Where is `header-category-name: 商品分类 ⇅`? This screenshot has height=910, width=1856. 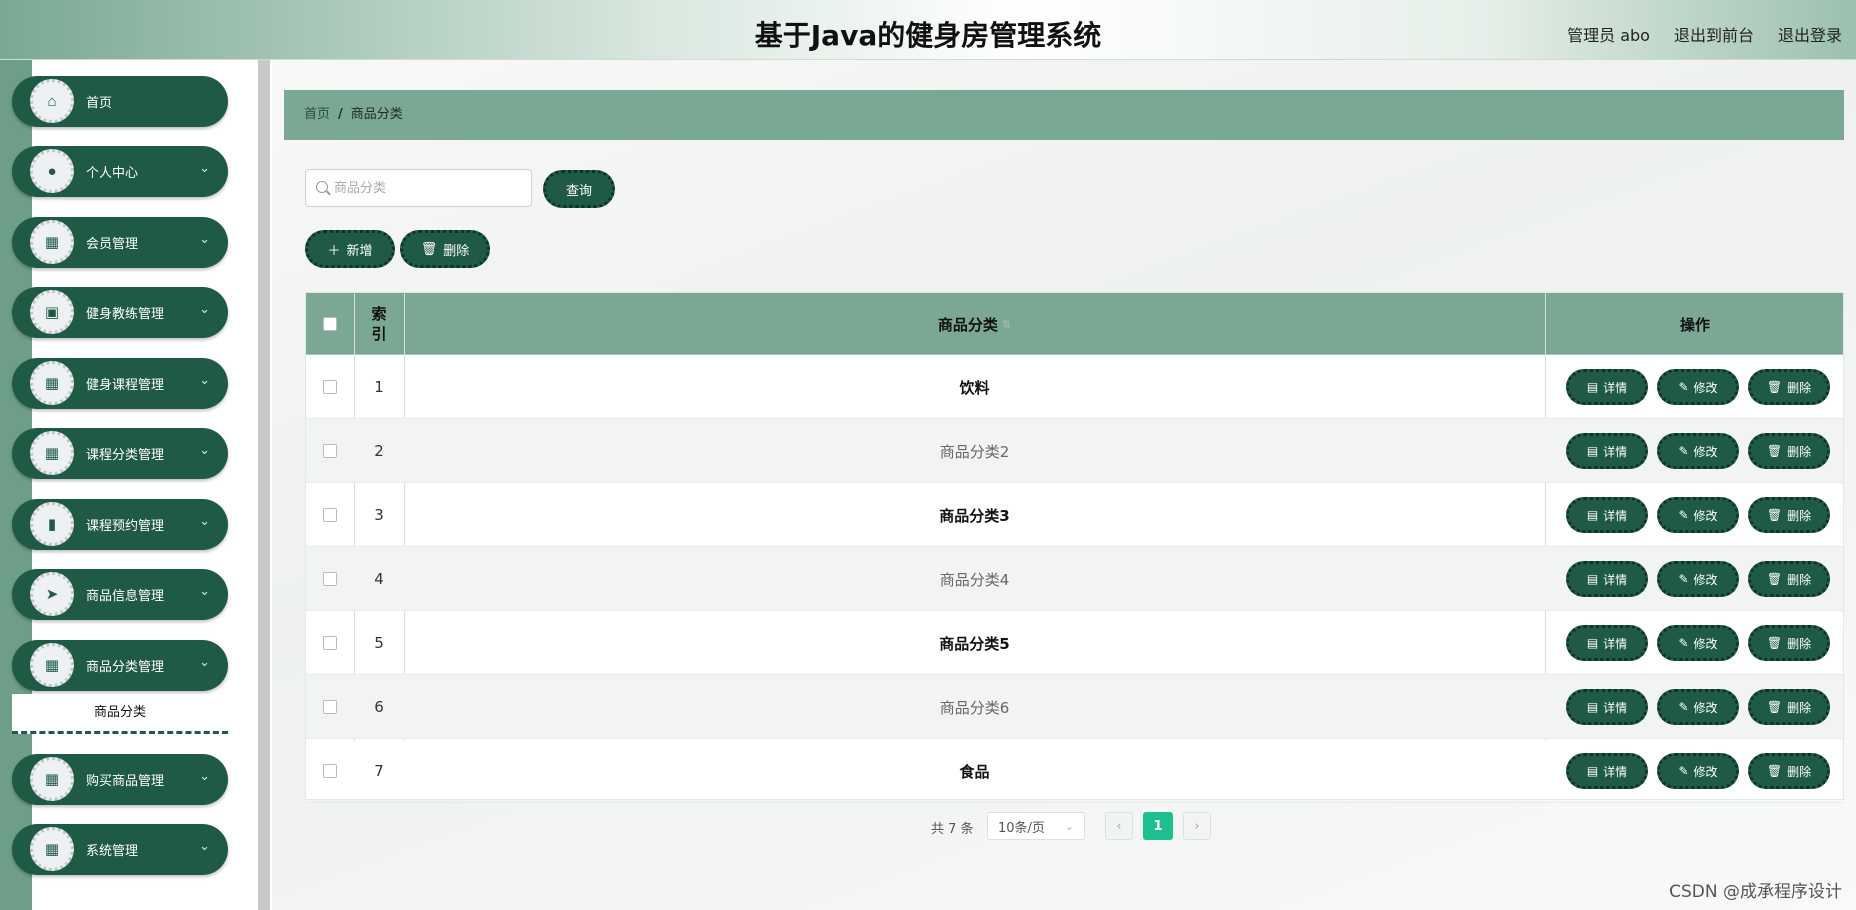 header-category-name: 商品分类 ⇅ is located at coordinates (974, 324).